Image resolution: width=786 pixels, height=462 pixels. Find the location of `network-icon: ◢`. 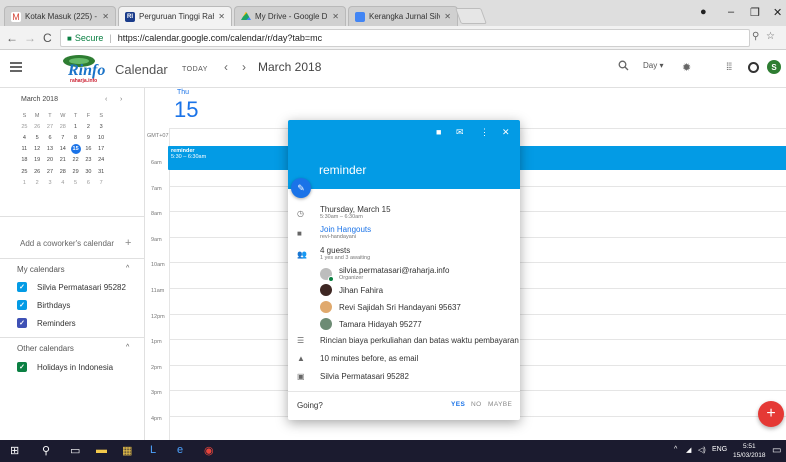

network-icon: ◢ is located at coordinates (688, 450).